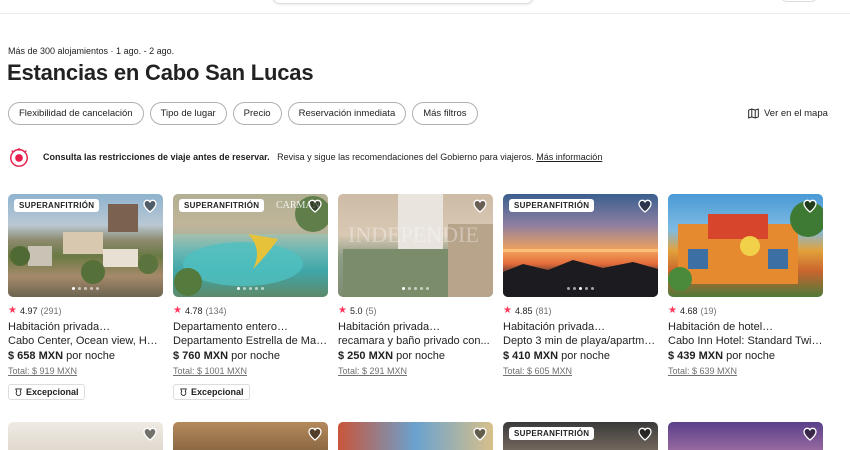 The image size is (850, 450). I want to click on review-count: (19), so click(708, 310).